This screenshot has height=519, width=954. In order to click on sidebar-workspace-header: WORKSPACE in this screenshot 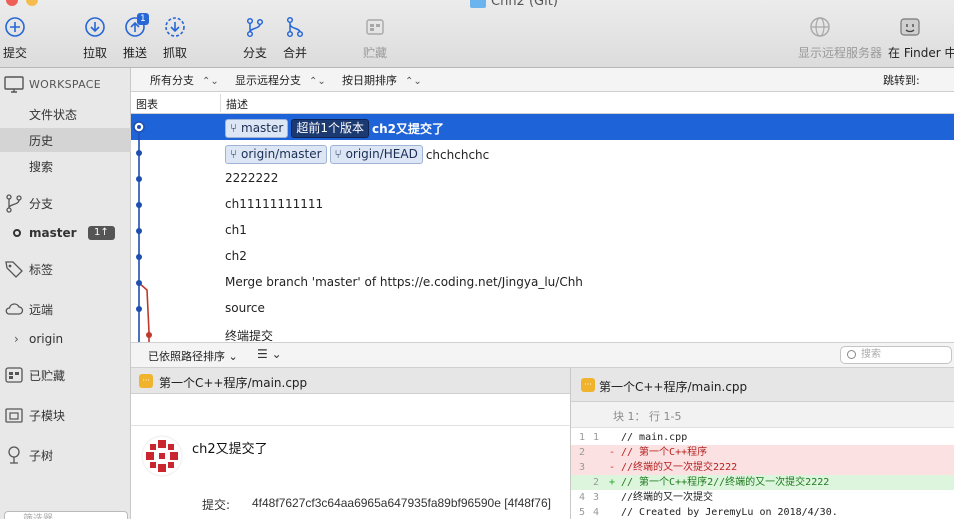, I will do `click(65, 84)`.